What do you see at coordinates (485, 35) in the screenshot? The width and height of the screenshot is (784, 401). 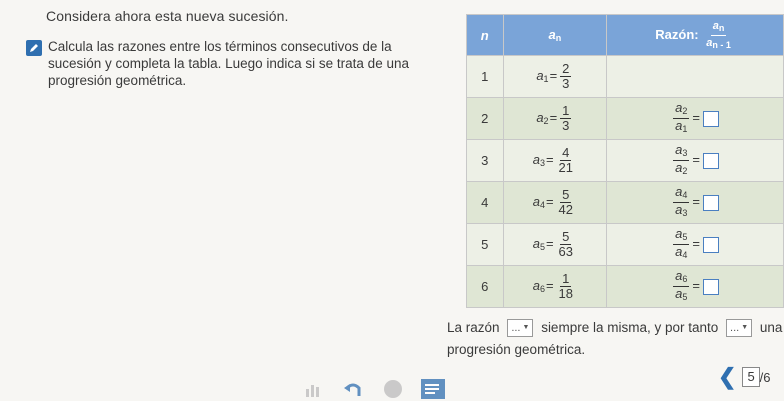 I see `header-n: n` at bounding box center [485, 35].